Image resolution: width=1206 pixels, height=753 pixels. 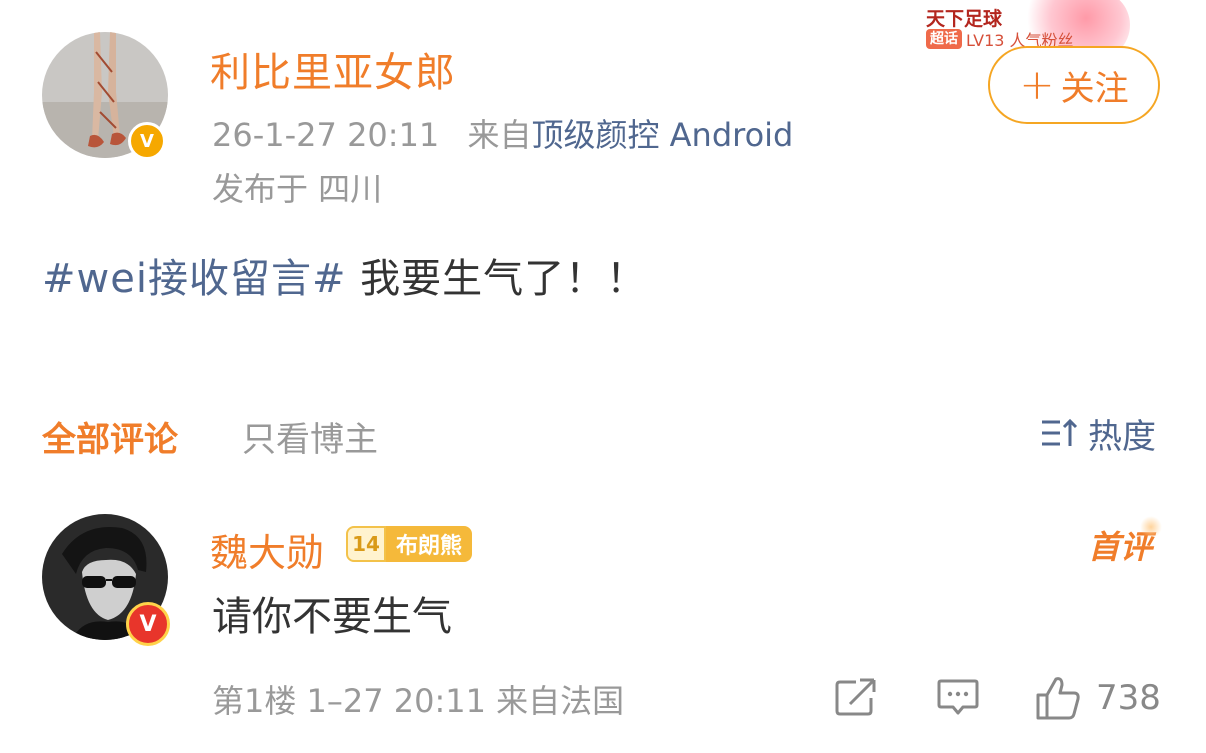 I want to click on verified-badge-red: V, so click(x=148, y=624).